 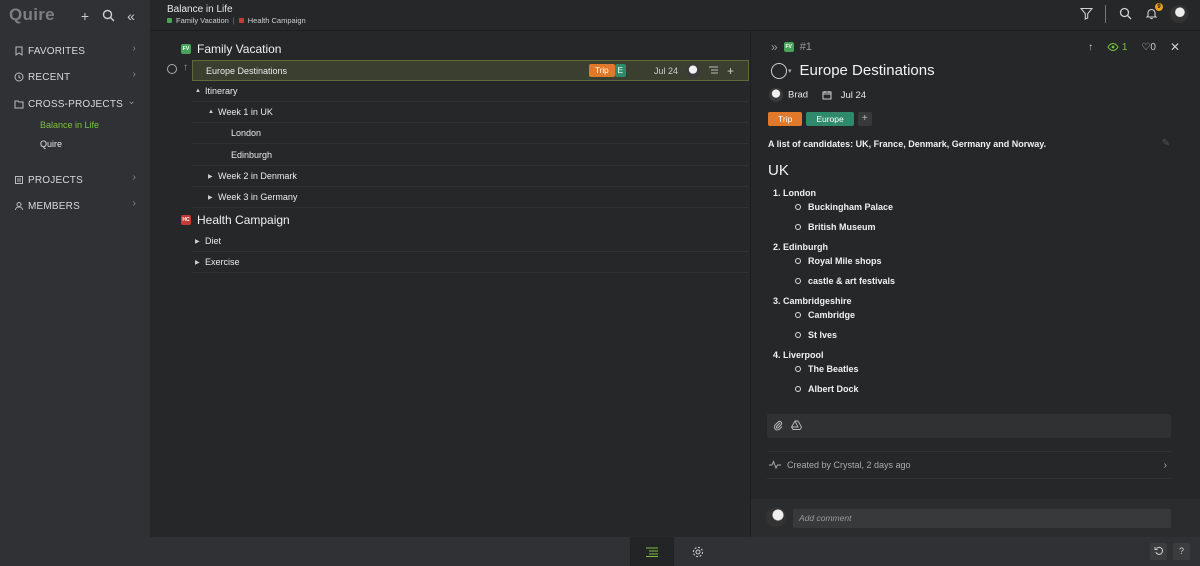 What do you see at coordinates (235, 220) in the screenshot?
I see `project-header-health-campaign: HC Health Campaign` at bounding box center [235, 220].